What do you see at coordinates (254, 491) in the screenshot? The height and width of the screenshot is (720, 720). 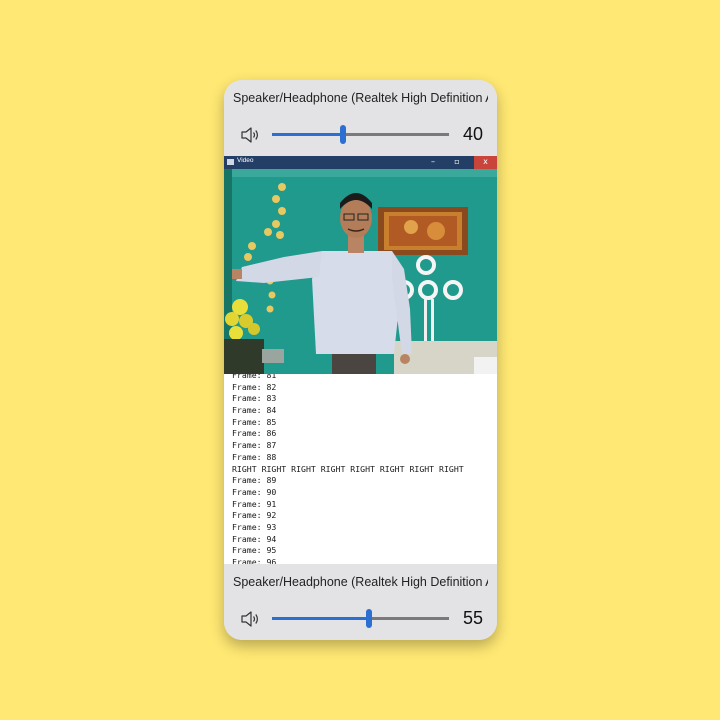 I see `console-line: Frame: 90` at bounding box center [254, 491].